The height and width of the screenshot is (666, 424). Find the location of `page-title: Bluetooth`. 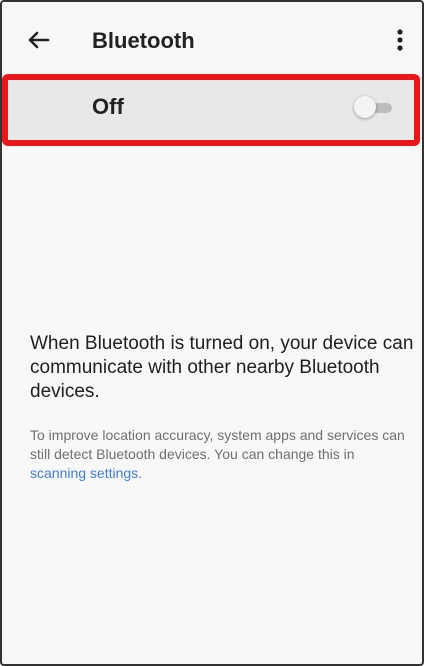

page-title: Bluetooth is located at coordinates (143, 40).